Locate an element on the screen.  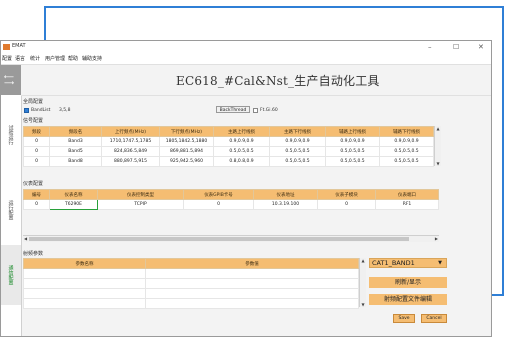
menu-bar: 配置 语言 统计 用户管理 帮助 辅助支持 is located at coordinates (246, 59).